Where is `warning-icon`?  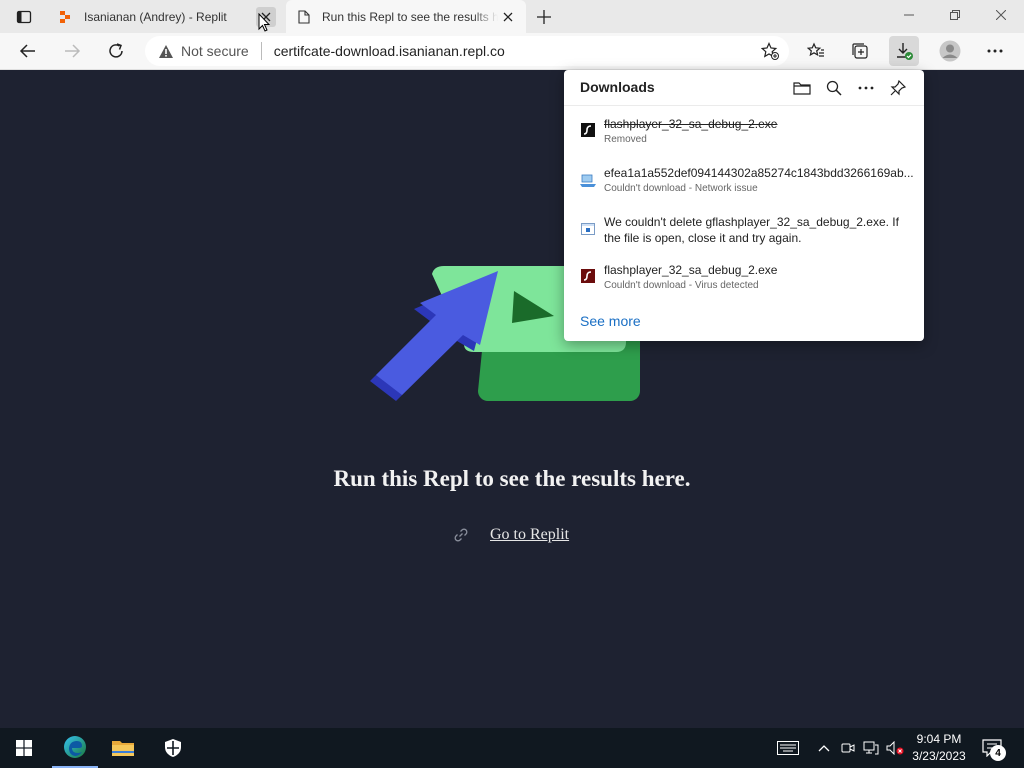
warning-icon is located at coordinates (166, 51).